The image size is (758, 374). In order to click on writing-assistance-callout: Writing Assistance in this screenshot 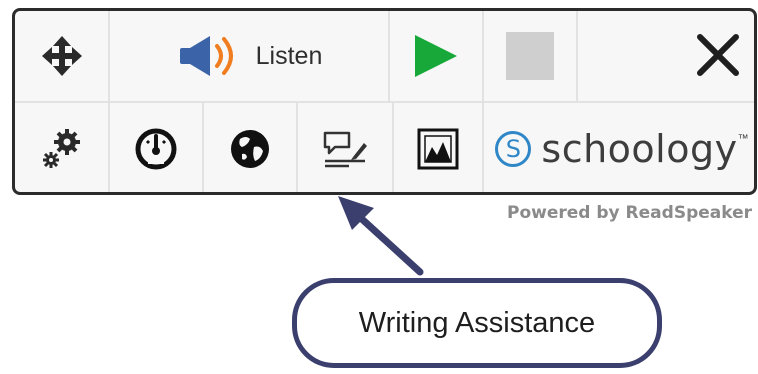, I will do `click(477, 323)`.